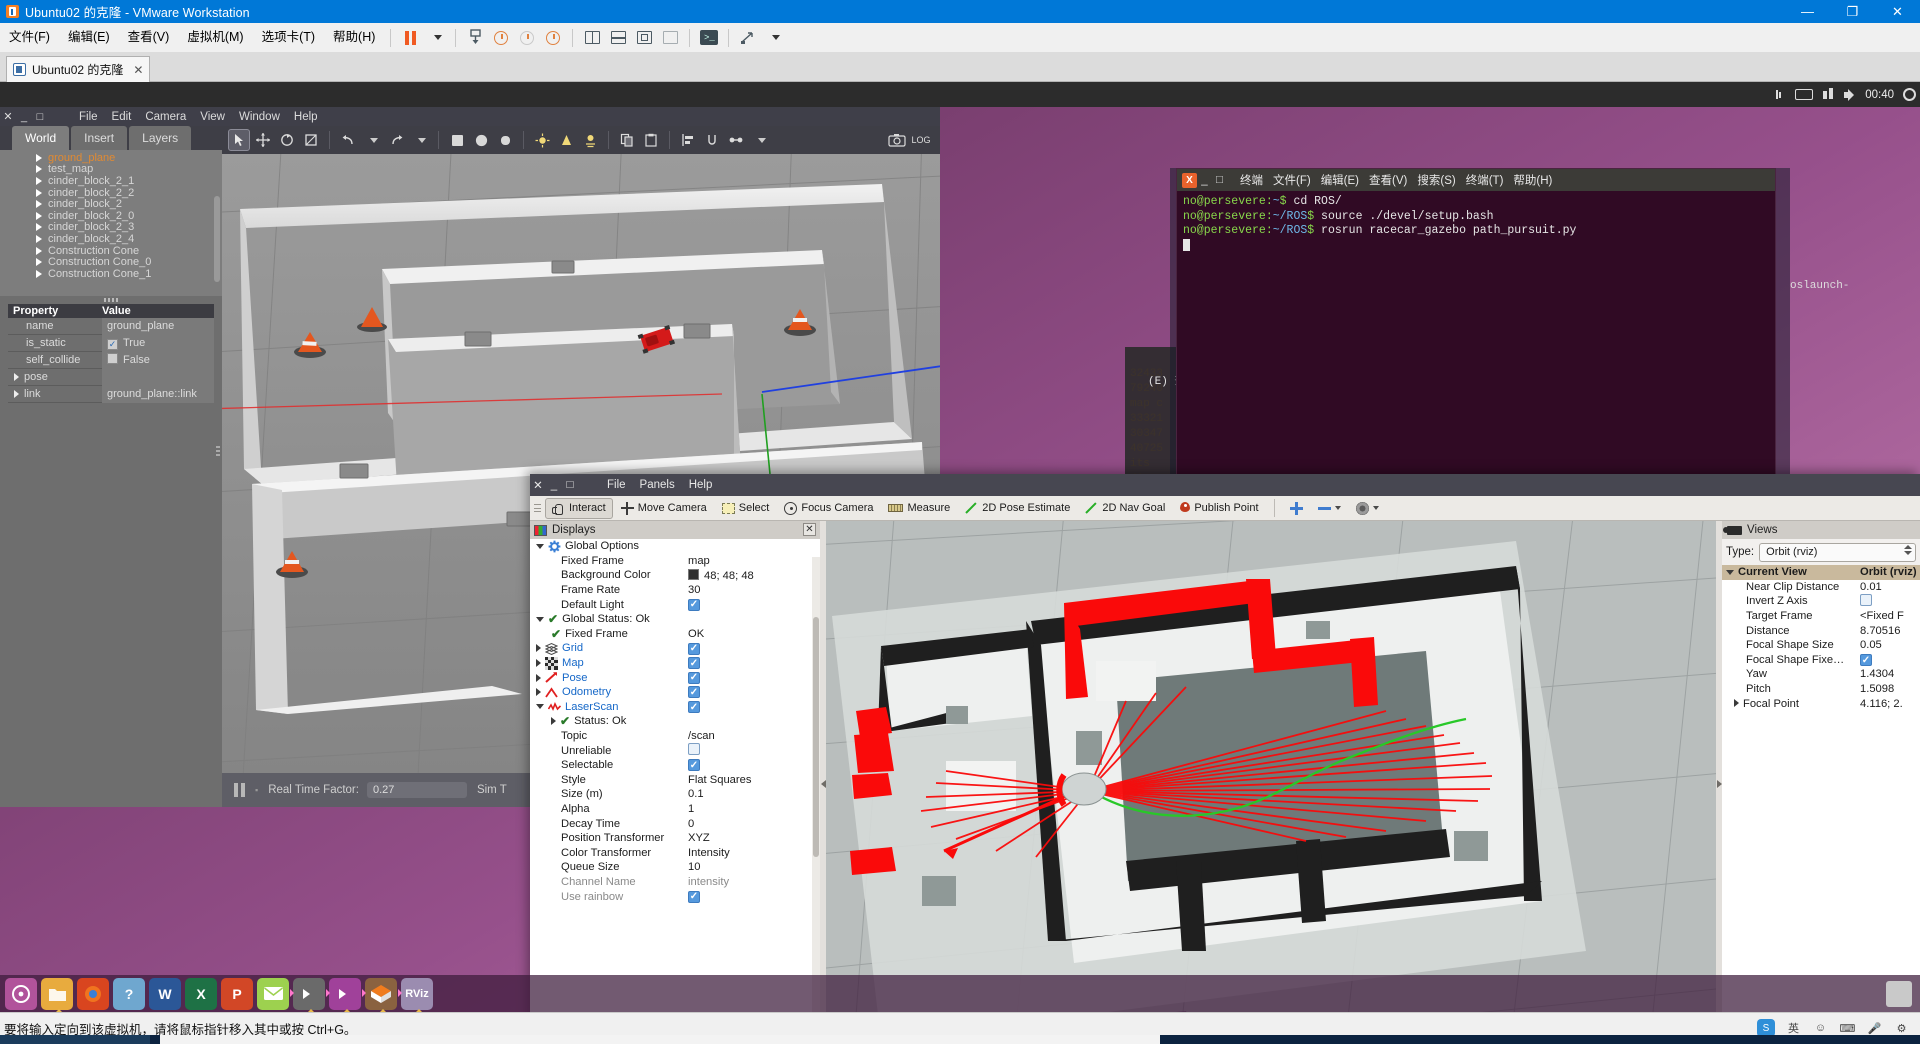 This screenshot has width=1920, height=1044. I want to click on tree-item: cinder_block_2_1, so click(111, 181).